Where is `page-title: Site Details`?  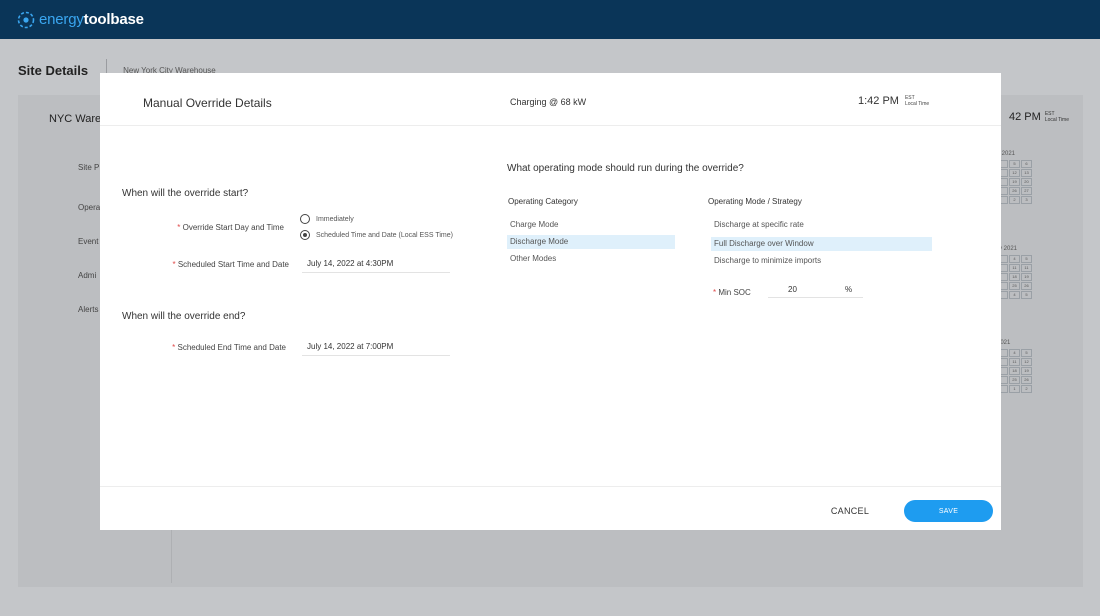 page-title: Site Details is located at coordinates (53, 70).